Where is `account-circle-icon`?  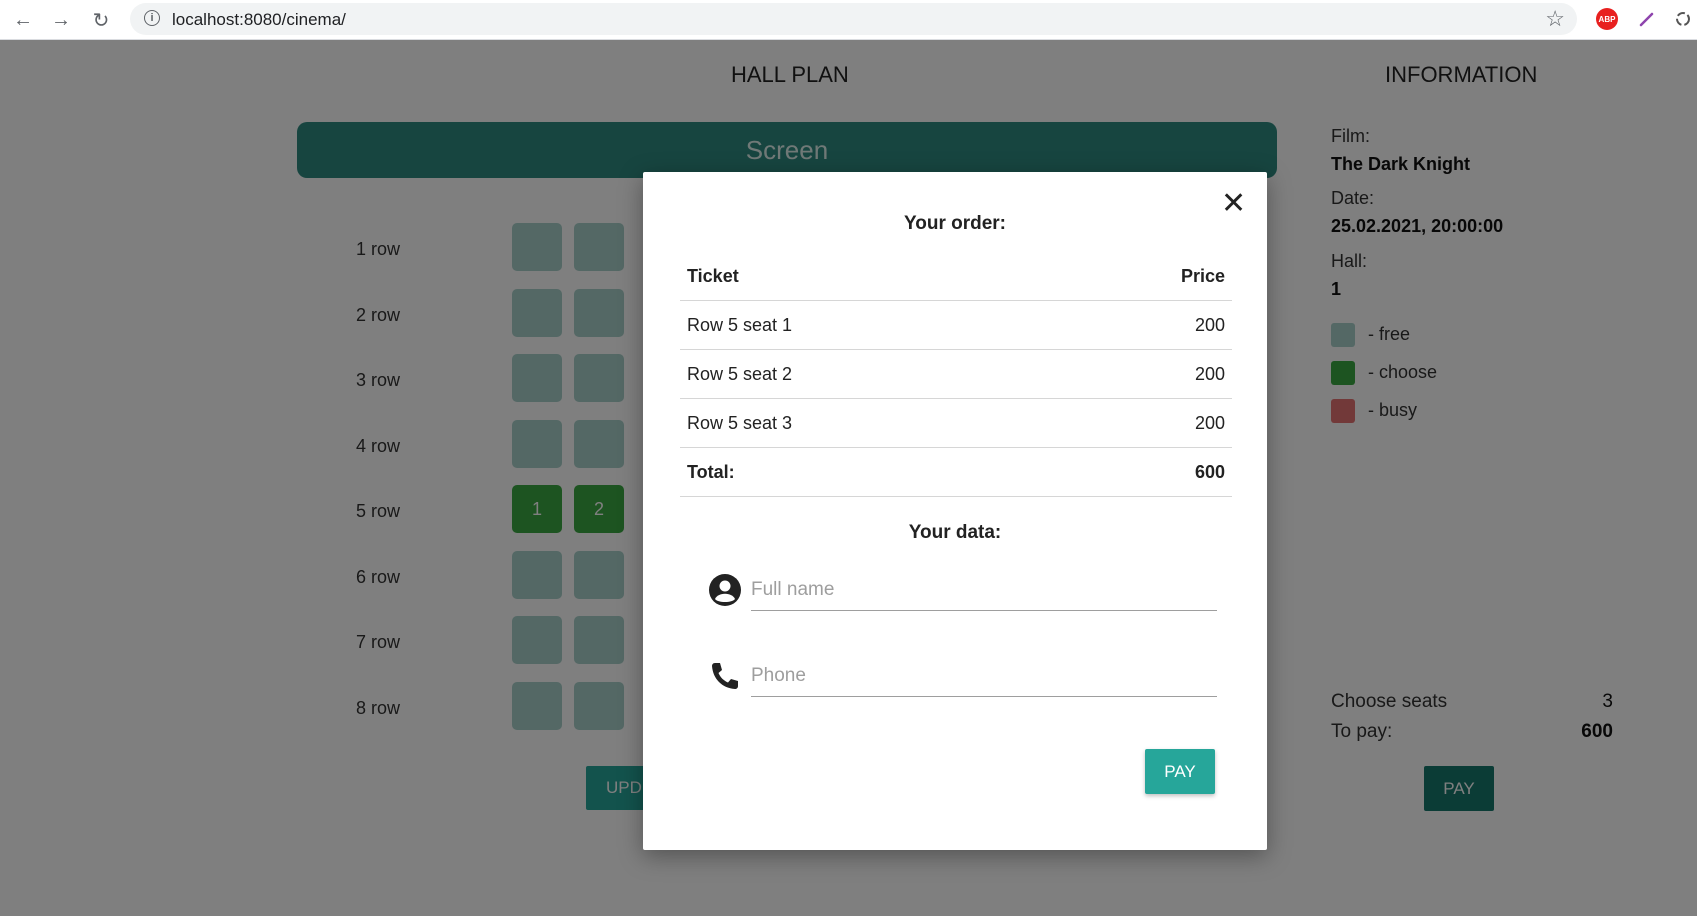
account-circle-icon is located at coordinates (725, 590).